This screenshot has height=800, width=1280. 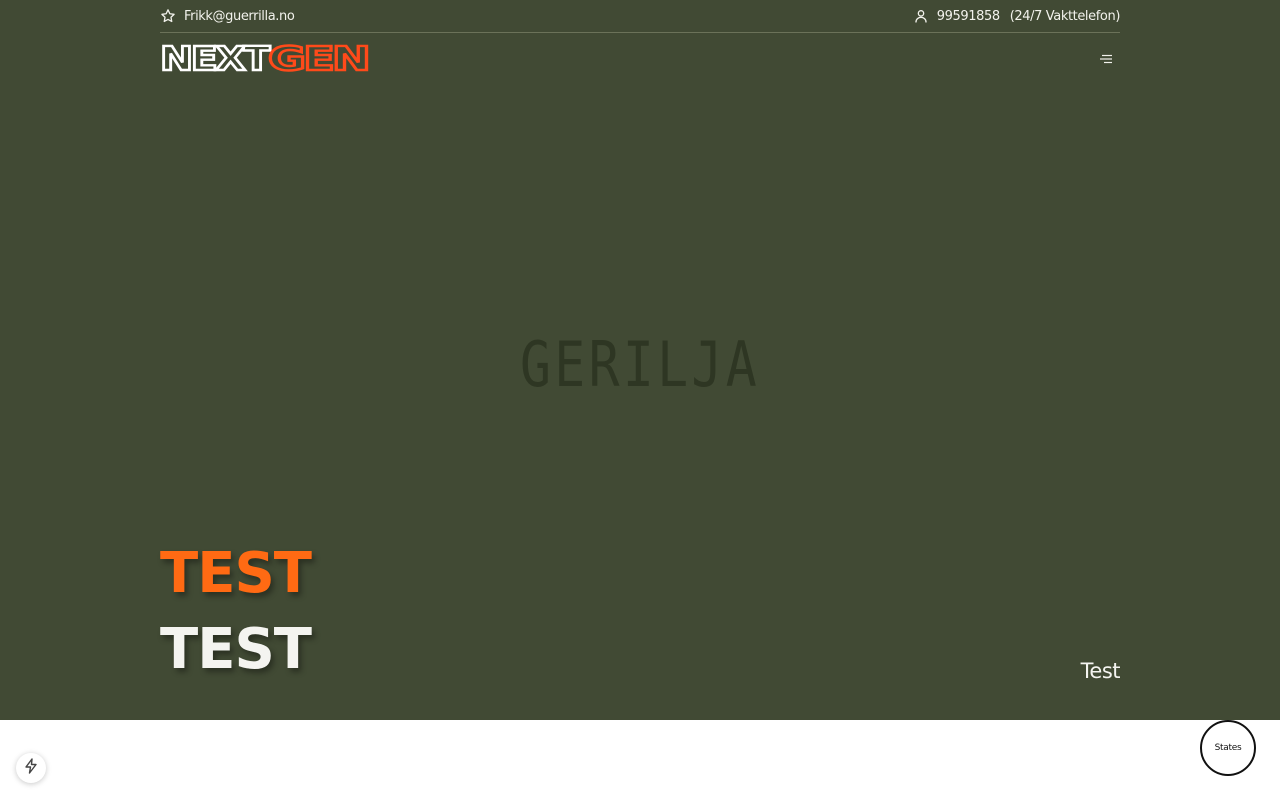 What do you see at coordinates (168, 16) in the screenshot?
I see `star-icon` at bounding box center [168, 16].